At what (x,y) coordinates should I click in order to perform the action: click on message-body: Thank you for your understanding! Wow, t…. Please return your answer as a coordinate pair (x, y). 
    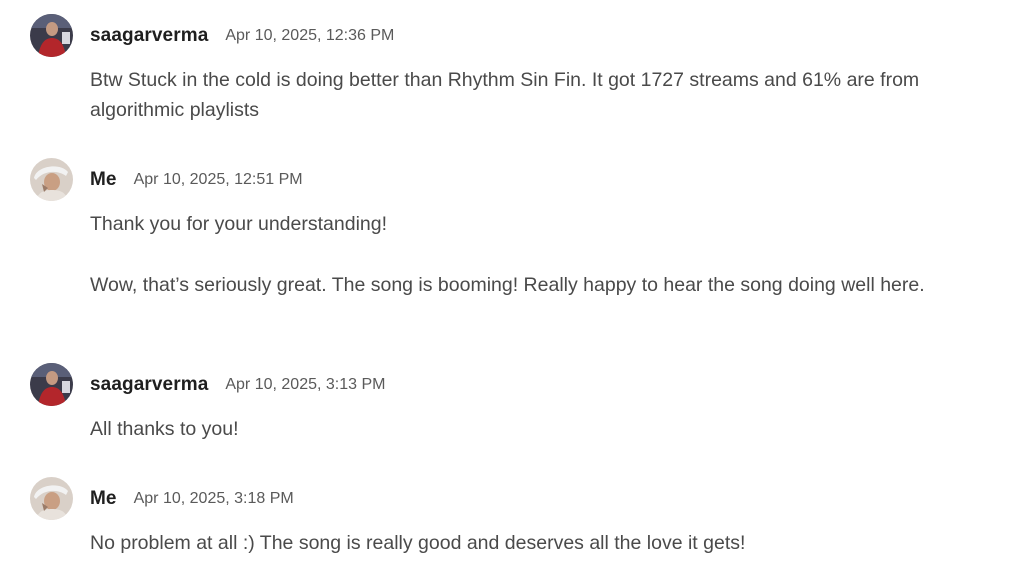
    Looking at the image, I should click on (537, 254).